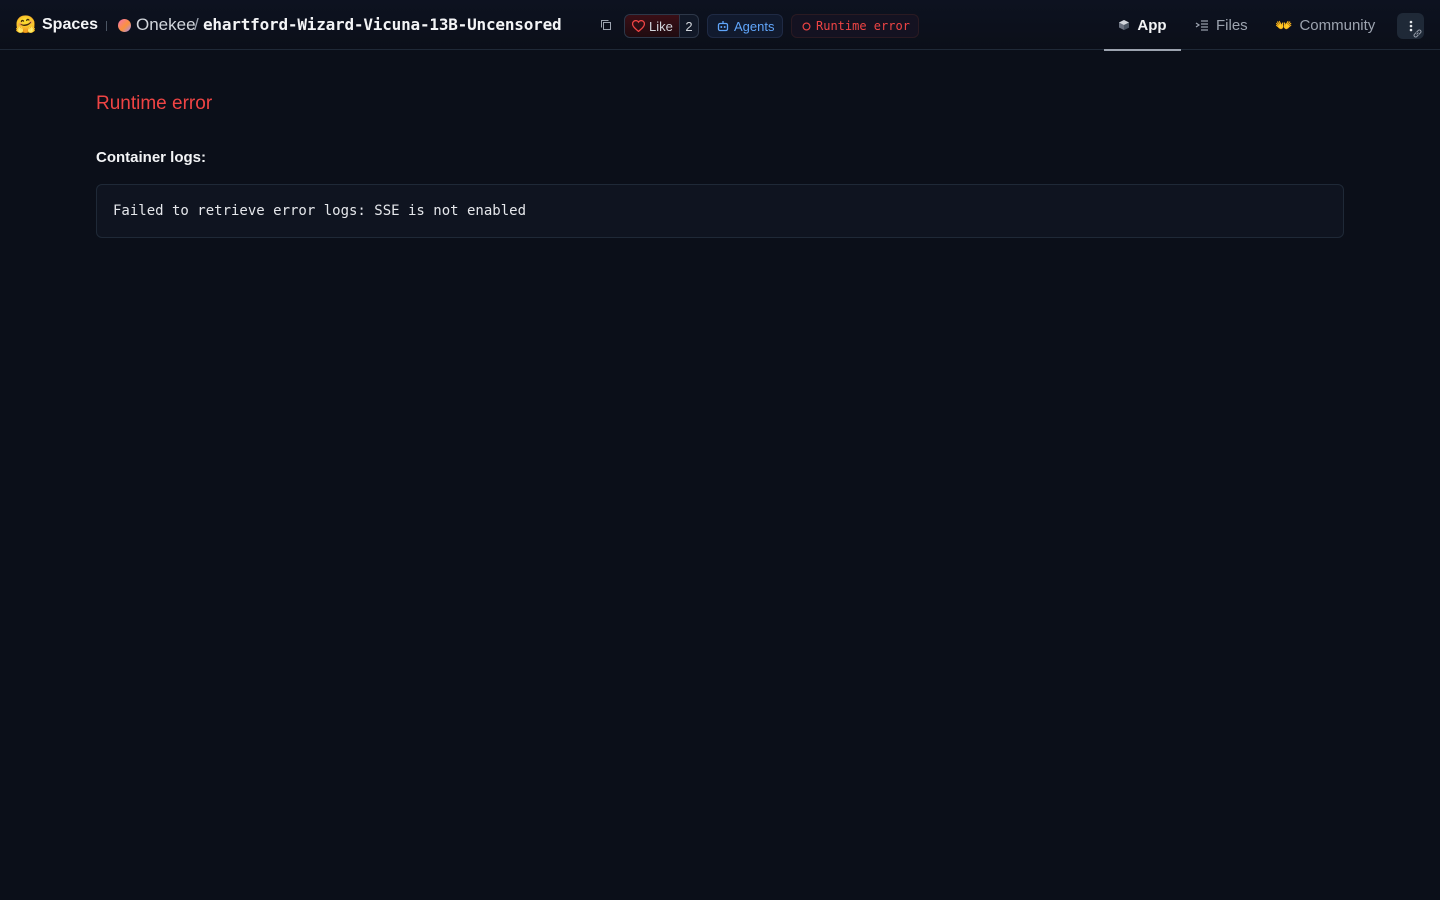  What do you see at coordinates (606, 25) in the screenshot?
I see `copy-icon` at bounding box center [606, 25].